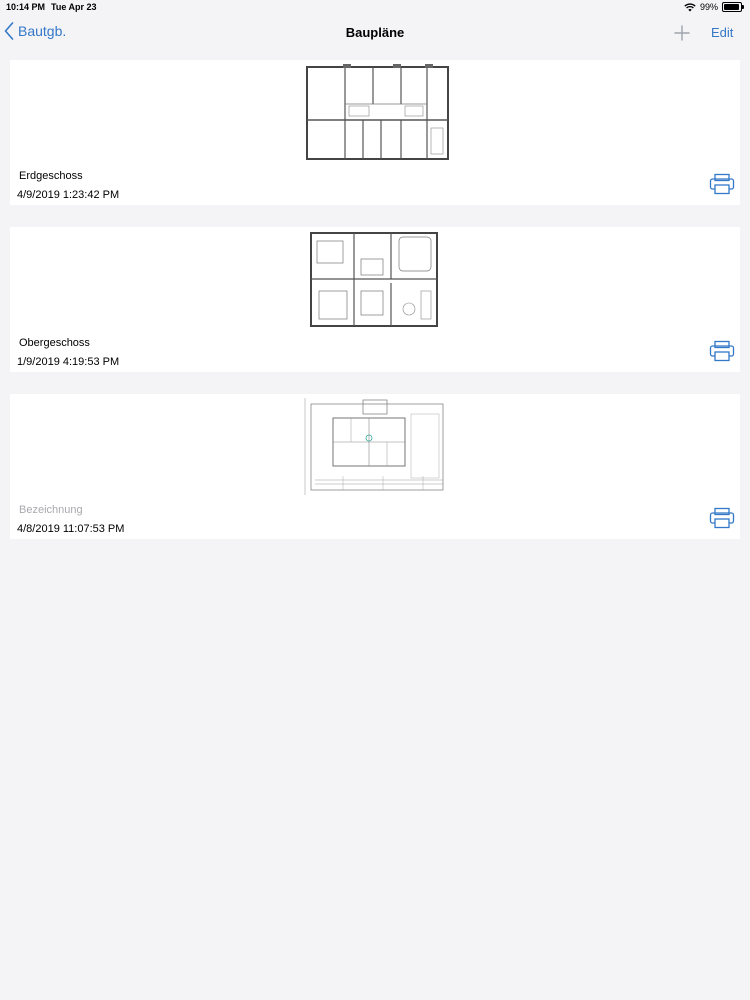  Describe the element at coordinates (733, 7) in the screenshot. I see `battery-icon` at that location.